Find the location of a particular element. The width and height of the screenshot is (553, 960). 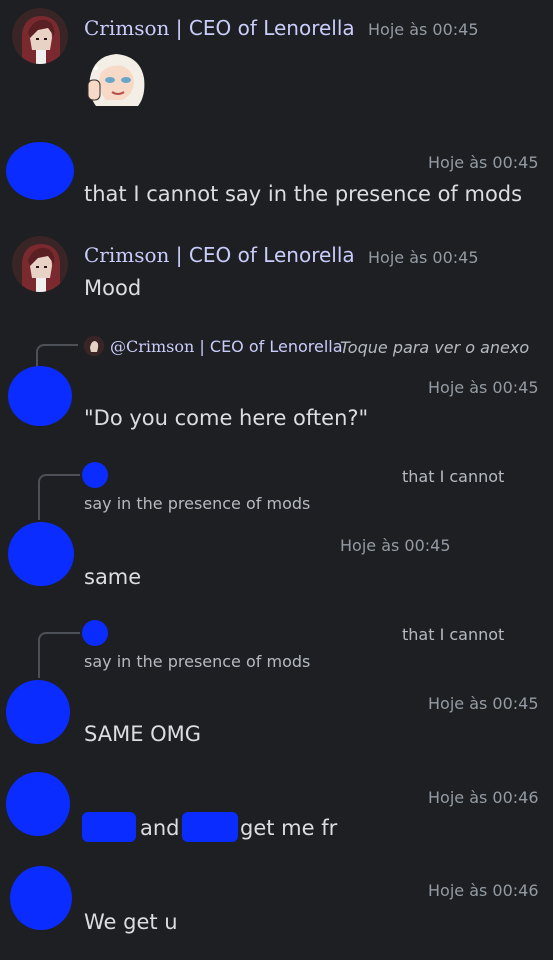

message-text-continued: get me fr is located at coordinates (289, 828).